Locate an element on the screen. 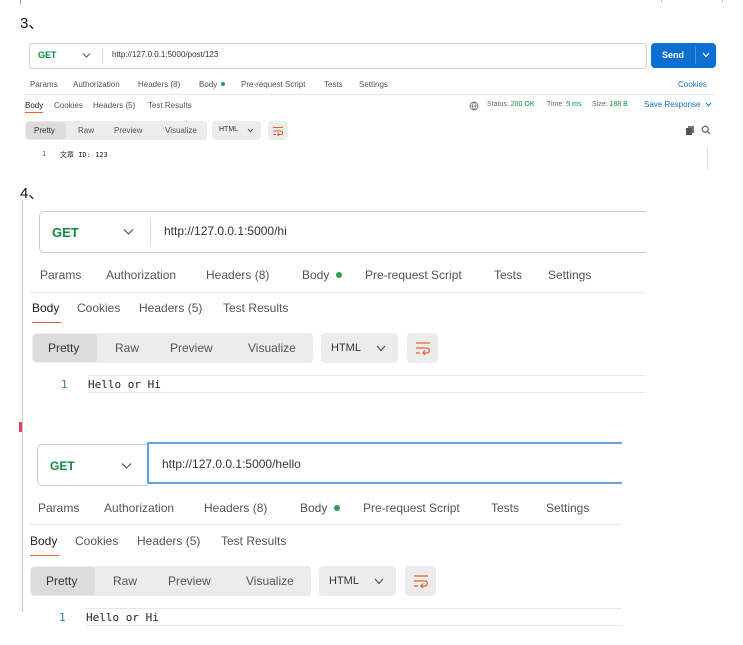  step3-view-pretty: Pretty is located at coordinates (46, 130).